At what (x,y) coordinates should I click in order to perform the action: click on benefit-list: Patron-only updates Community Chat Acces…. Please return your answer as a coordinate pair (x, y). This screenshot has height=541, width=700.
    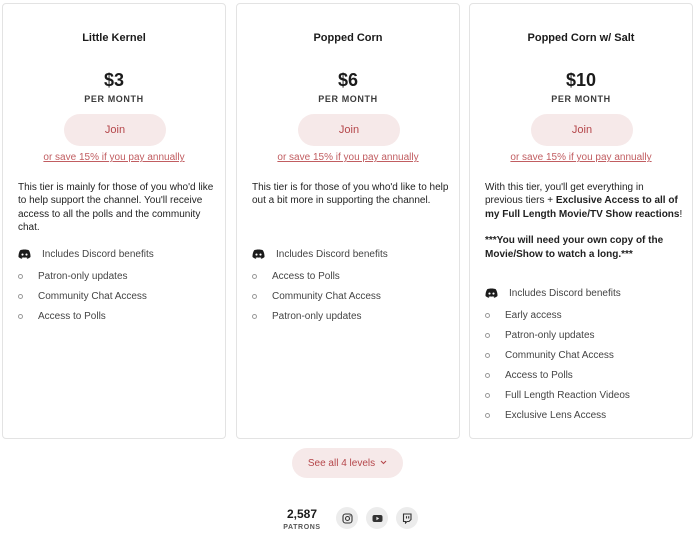
    Looking at the image, I should click on (82, 296).